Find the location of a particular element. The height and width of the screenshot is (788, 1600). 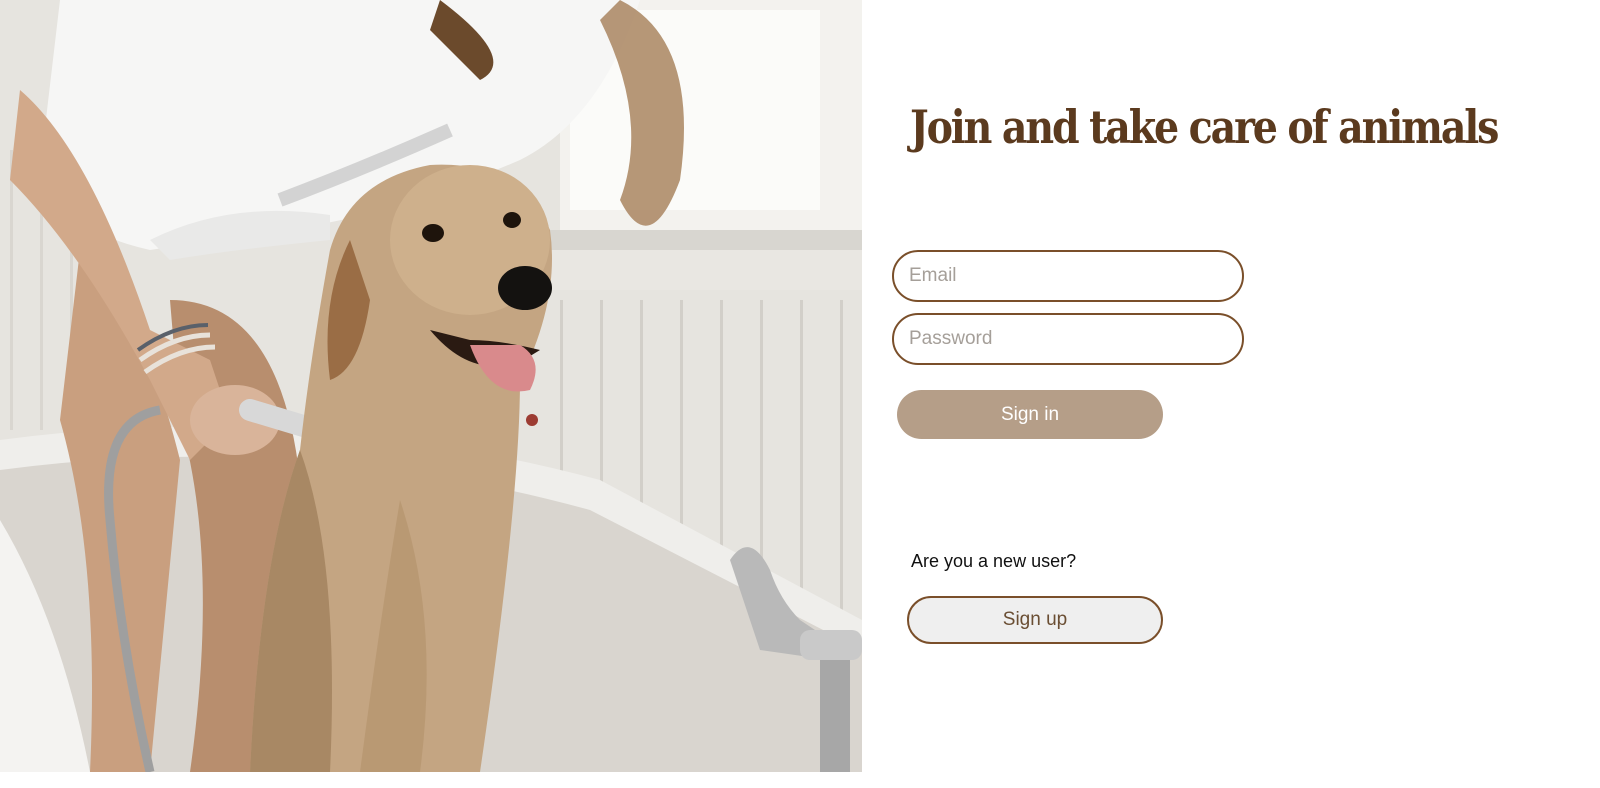

sign-up-button: Sign up is located at coordinates (1035, 620).